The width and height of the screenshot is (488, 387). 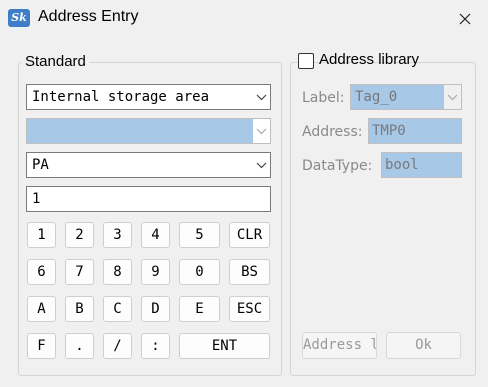 What do you see at coordinates (323, 98) in the screenshot?
I see `label-caption: Label:` at bounding box center [323, 98].